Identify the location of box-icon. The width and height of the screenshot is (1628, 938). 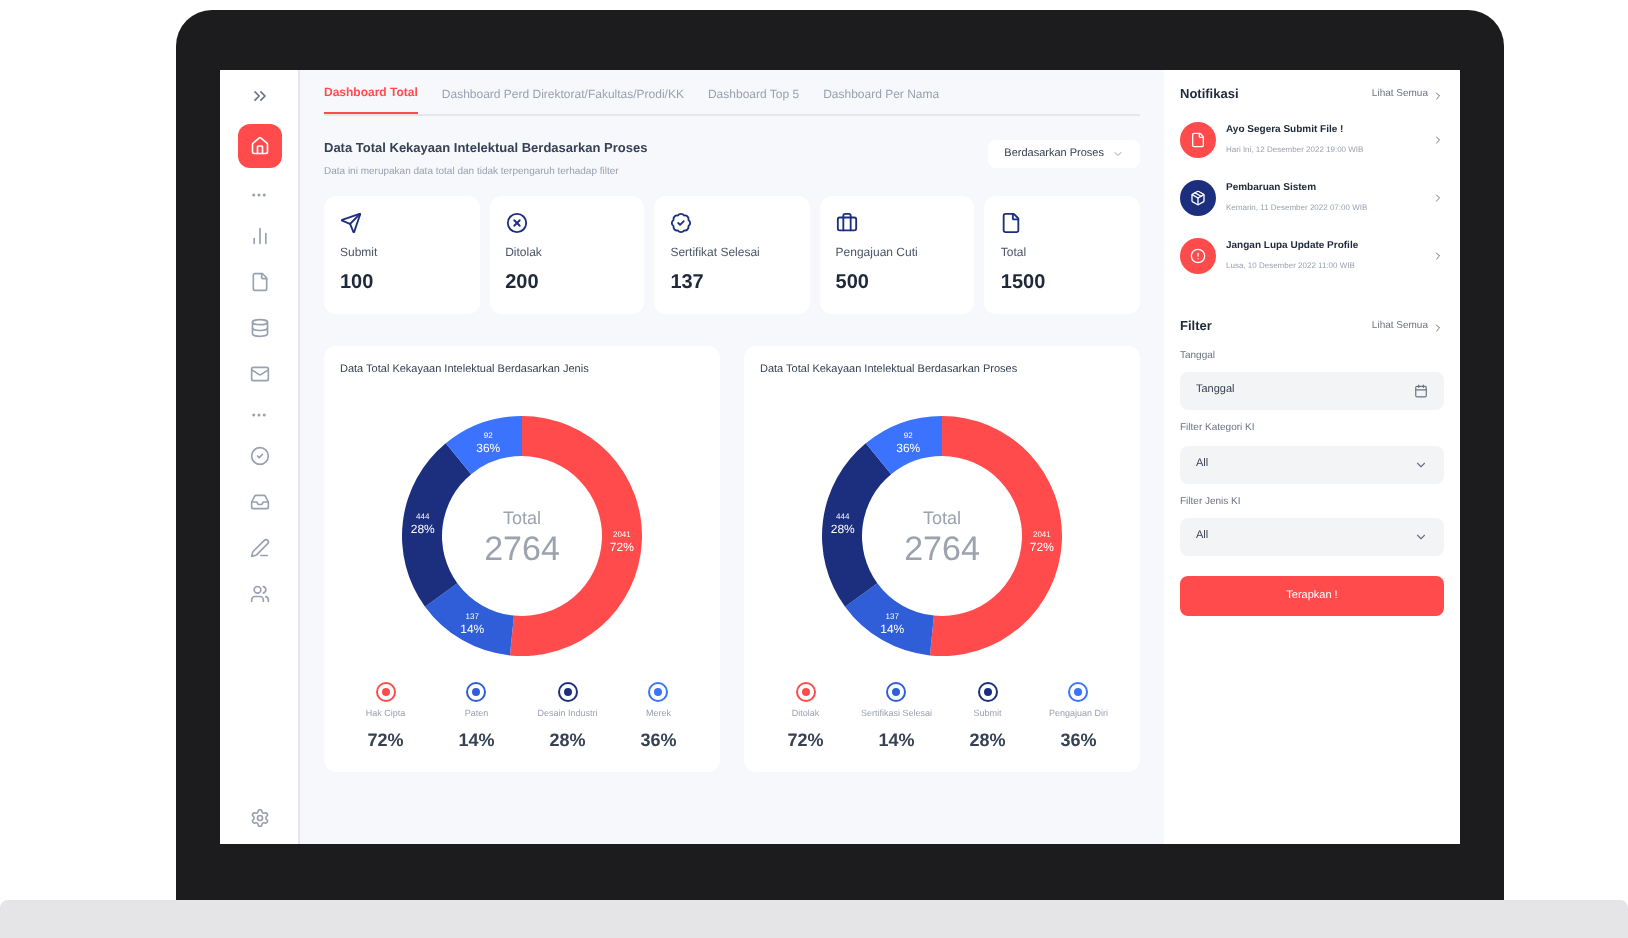
(1198, 197).